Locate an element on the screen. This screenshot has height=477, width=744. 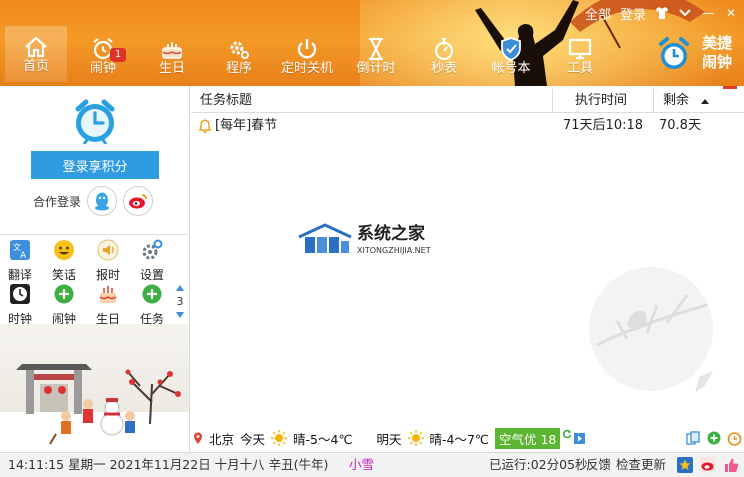
add-task-tool: 任务 is located at coordinates (152, 303).